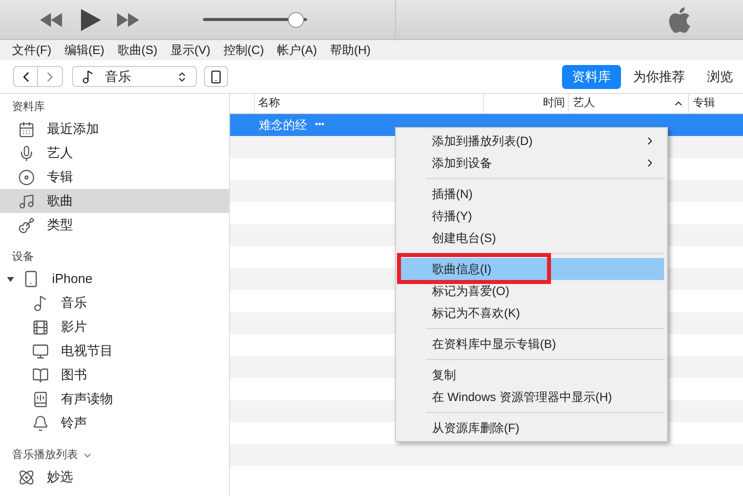  Describe the element at coordinates (114, 327) in the screenshot. I see `sidebar-item: 影片` at that location.